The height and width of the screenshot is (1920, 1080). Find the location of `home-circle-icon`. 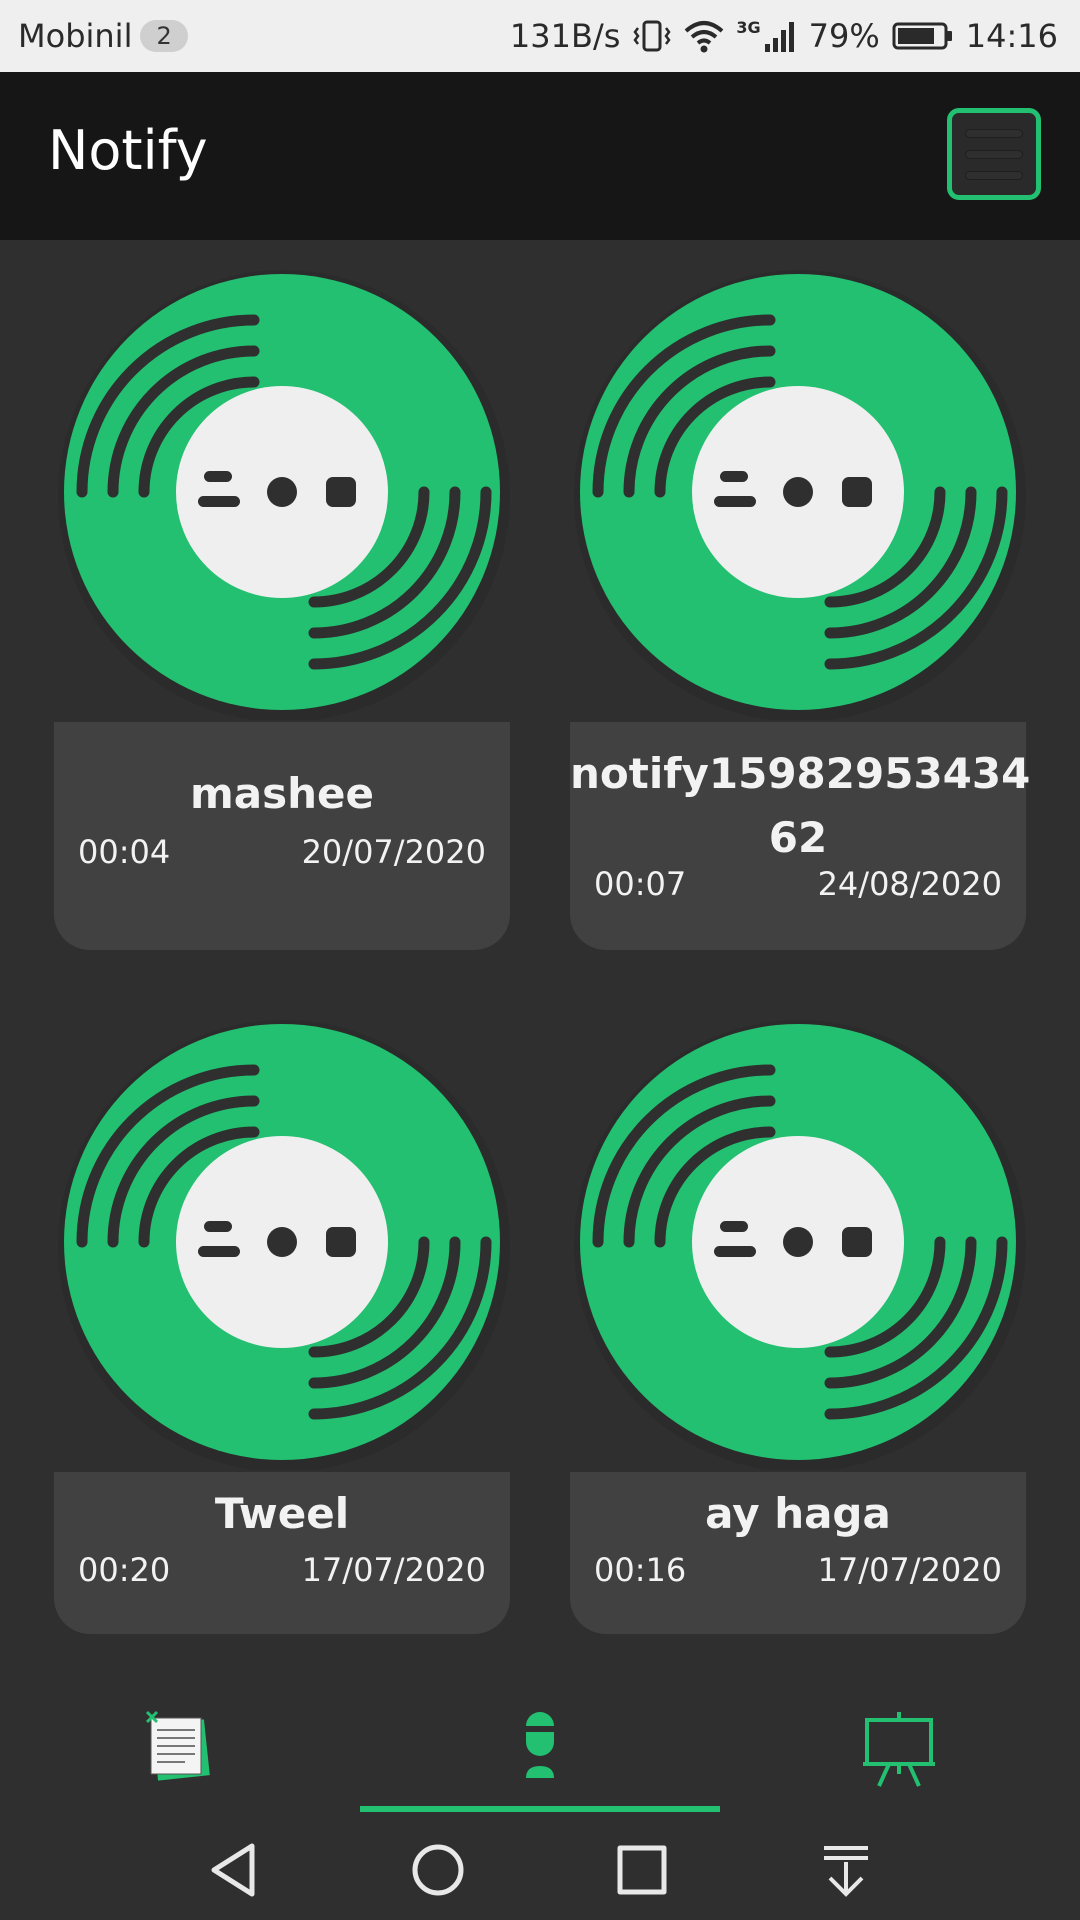

home-circle-icon is located at coordinates (438, 1870).